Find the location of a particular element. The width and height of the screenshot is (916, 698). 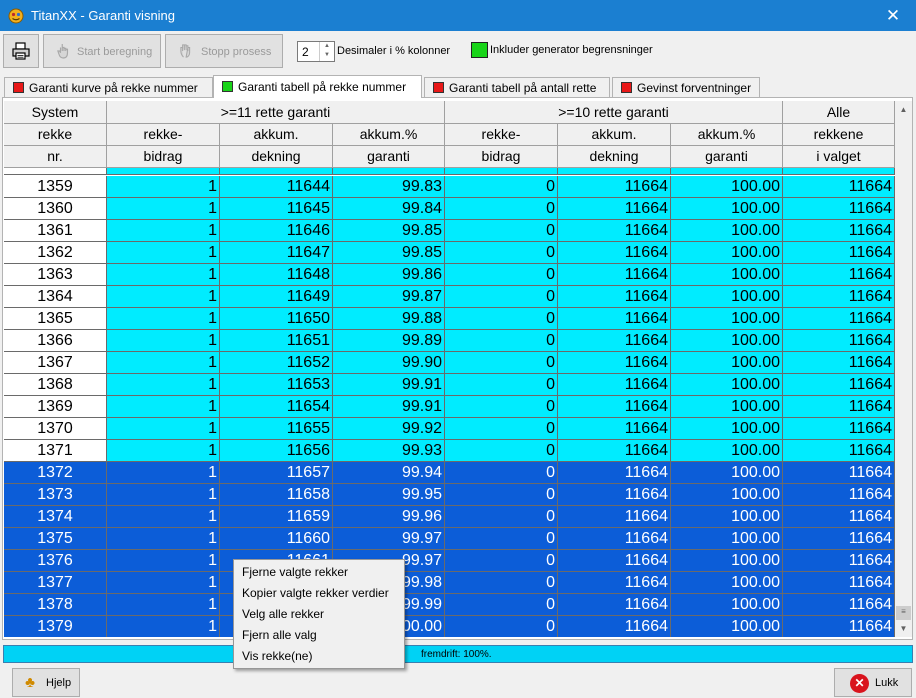

table-row: 137611166199.97011664100.0011664 is located at coordinates (449, 561).